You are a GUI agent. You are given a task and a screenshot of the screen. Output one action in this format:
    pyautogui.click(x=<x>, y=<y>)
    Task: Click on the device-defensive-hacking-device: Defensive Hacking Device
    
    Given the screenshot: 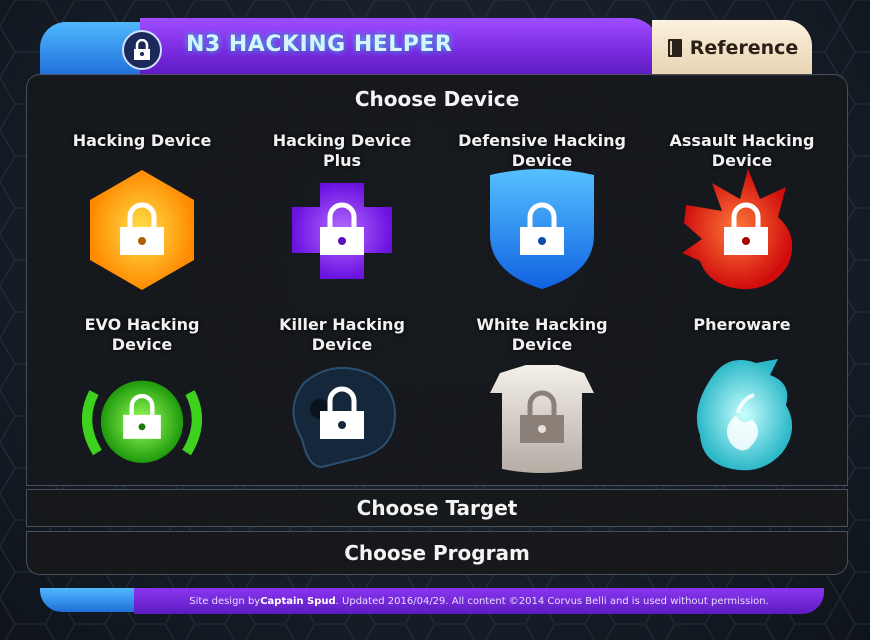 What is the action you would take?
    pyautogui.click(x=542, y=220)
    